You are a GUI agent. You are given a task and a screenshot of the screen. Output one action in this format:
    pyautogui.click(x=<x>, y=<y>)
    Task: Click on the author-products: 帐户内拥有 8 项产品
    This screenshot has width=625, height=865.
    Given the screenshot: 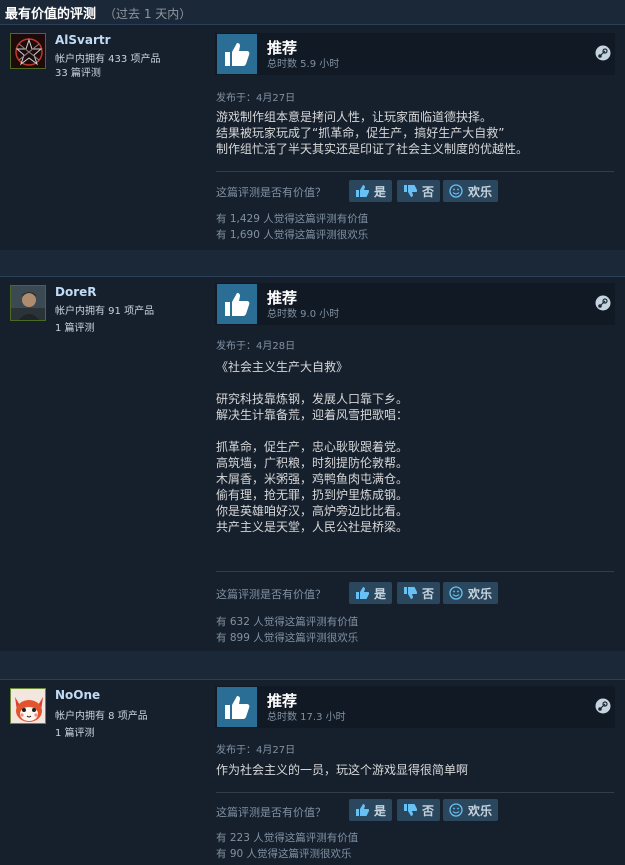 What is the action you would take?
    pyautogui.click(x=101, y=714)
    